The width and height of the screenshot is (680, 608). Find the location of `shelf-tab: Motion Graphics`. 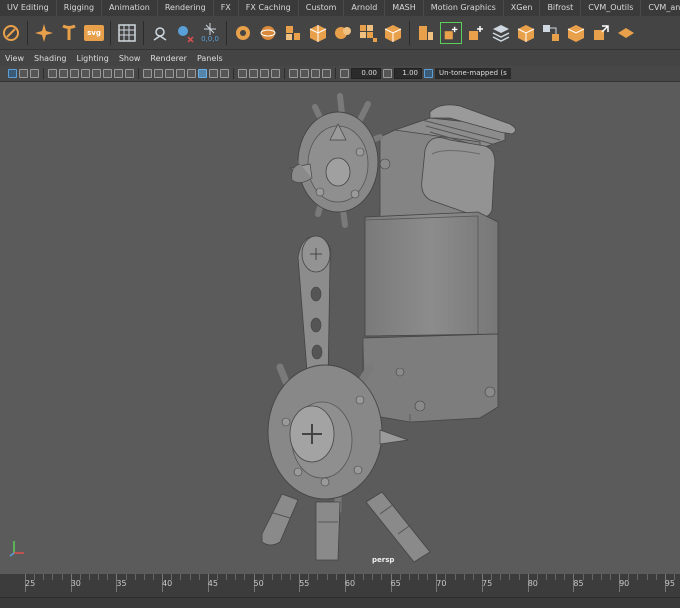

shelf-tab: Motion Graphics is located at coordinates (464, 8).